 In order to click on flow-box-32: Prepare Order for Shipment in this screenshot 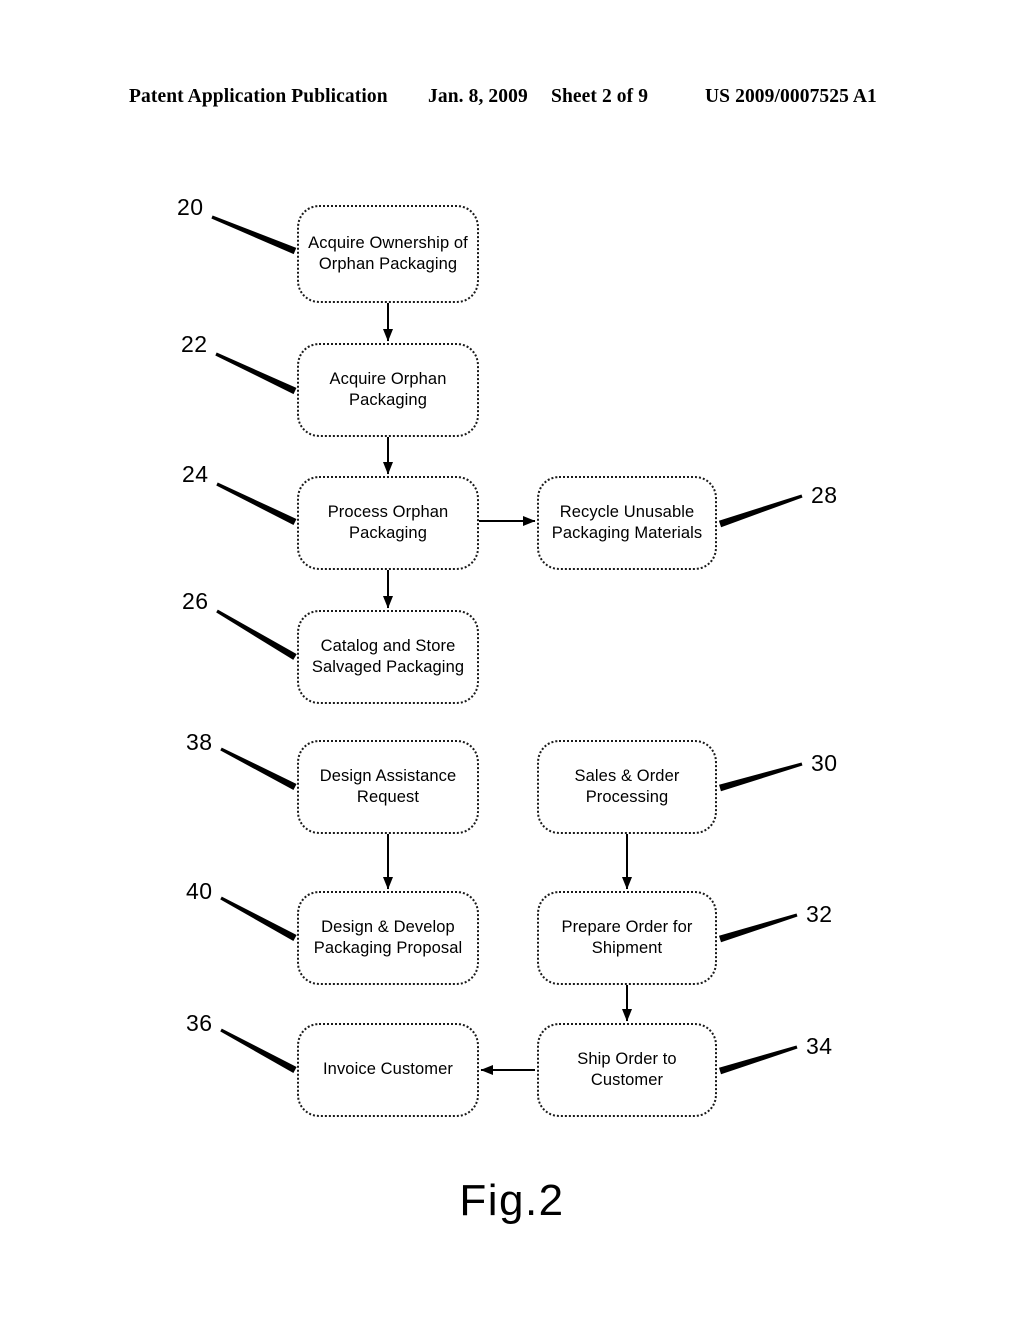, I will do `click(627, 938)`.